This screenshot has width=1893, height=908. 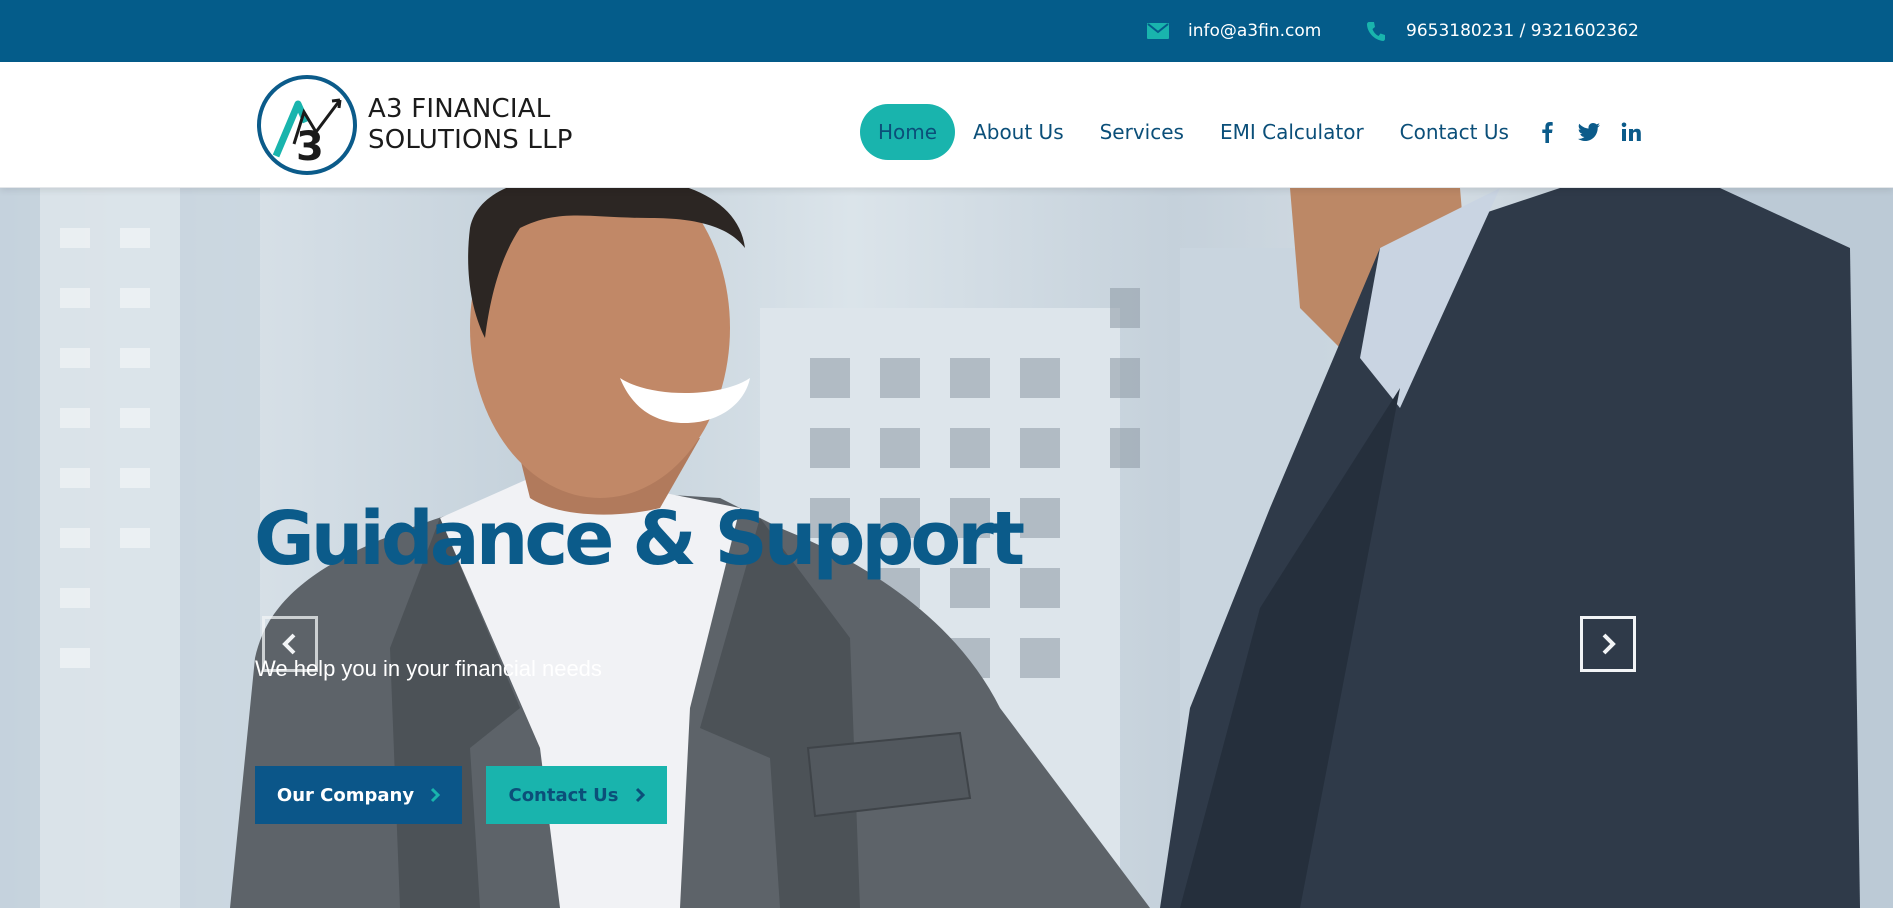 I want to click on logo-mark-text: 3, so click(x=310, y=147).